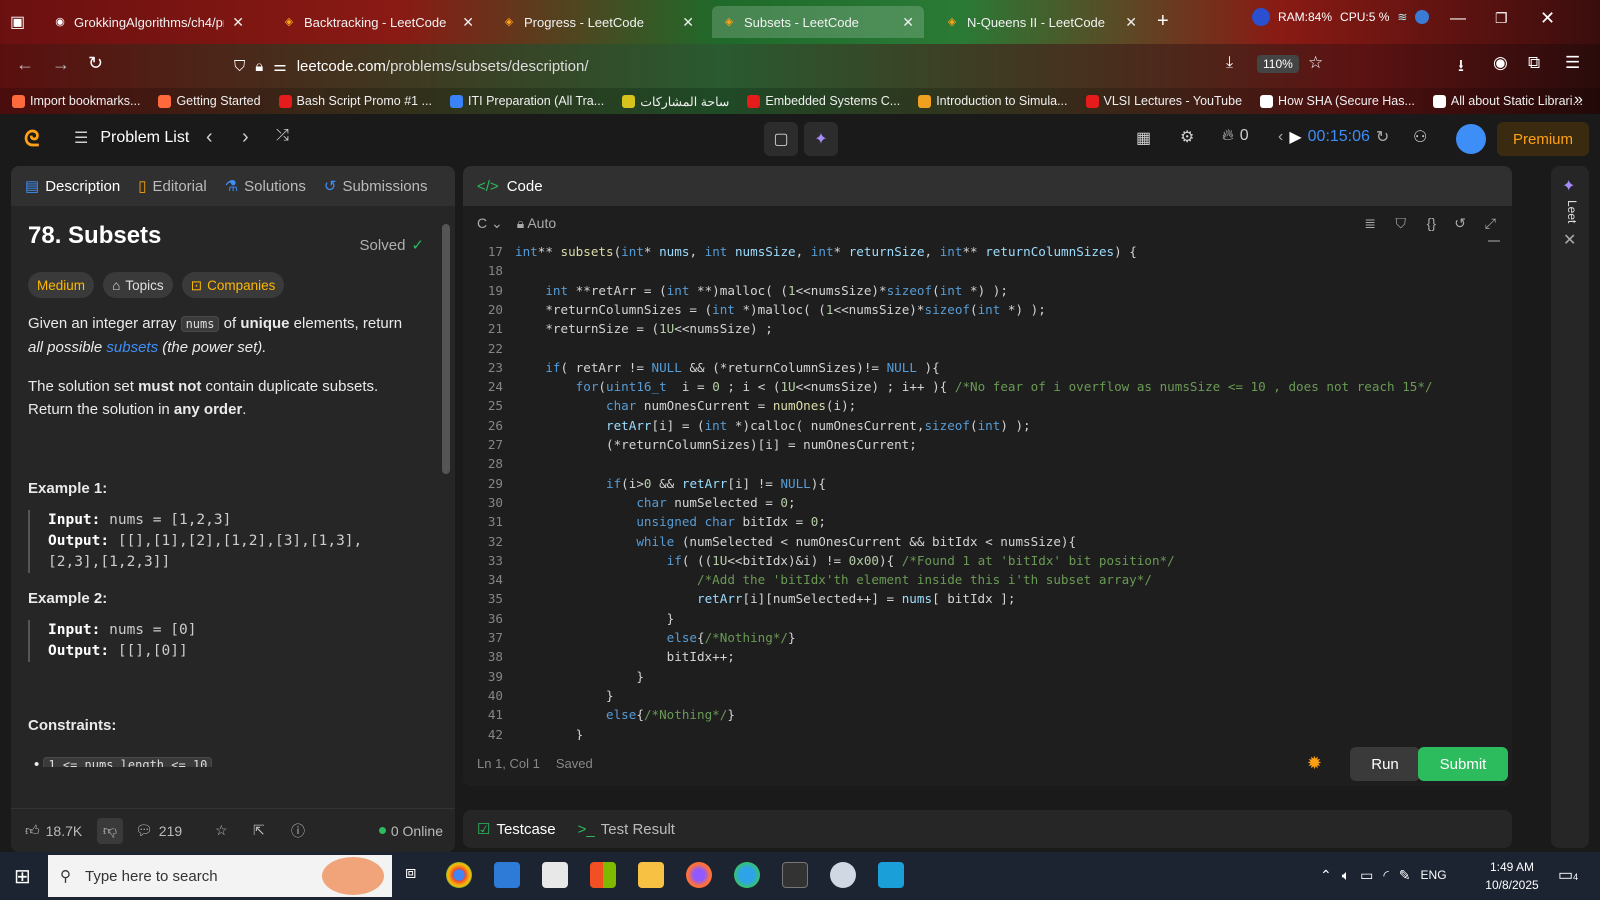  Describe the element at coordinates (446, 524) in the screenshot. I see `description-scrollbar` at that location.